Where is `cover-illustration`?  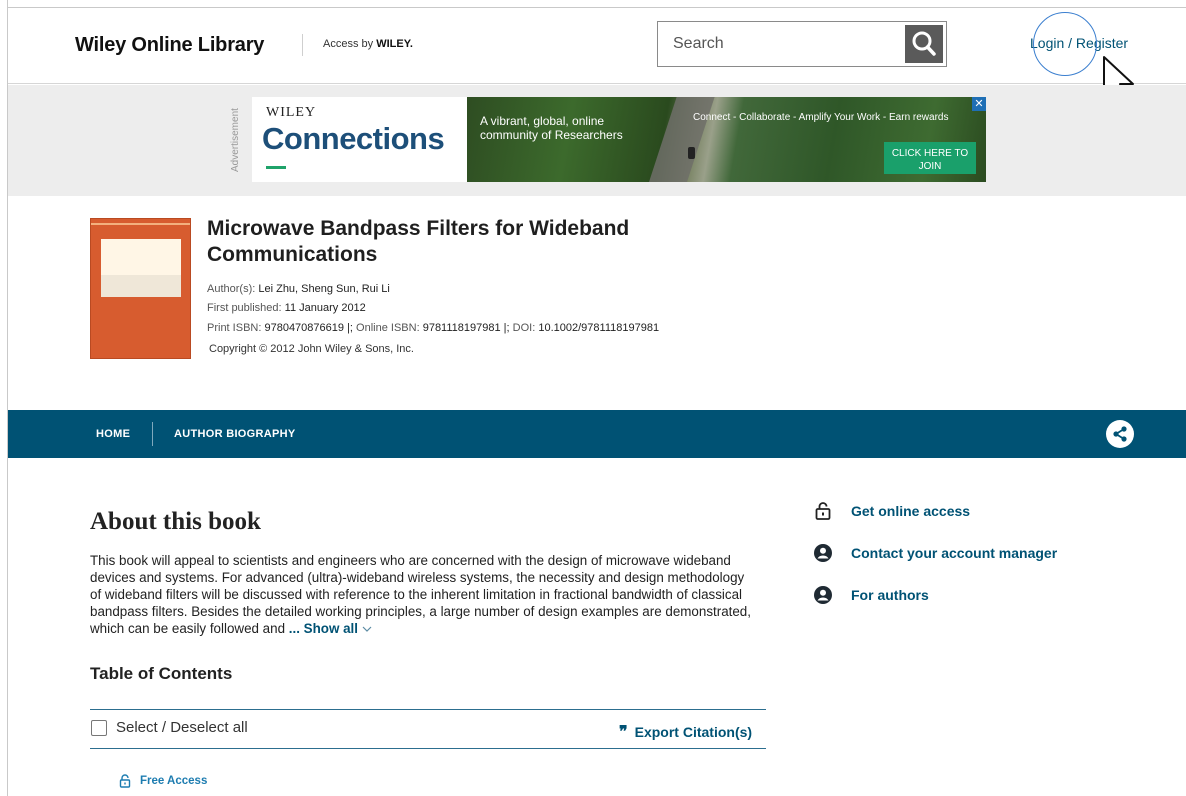 cover-illustration is located at coordinates (141, 286).